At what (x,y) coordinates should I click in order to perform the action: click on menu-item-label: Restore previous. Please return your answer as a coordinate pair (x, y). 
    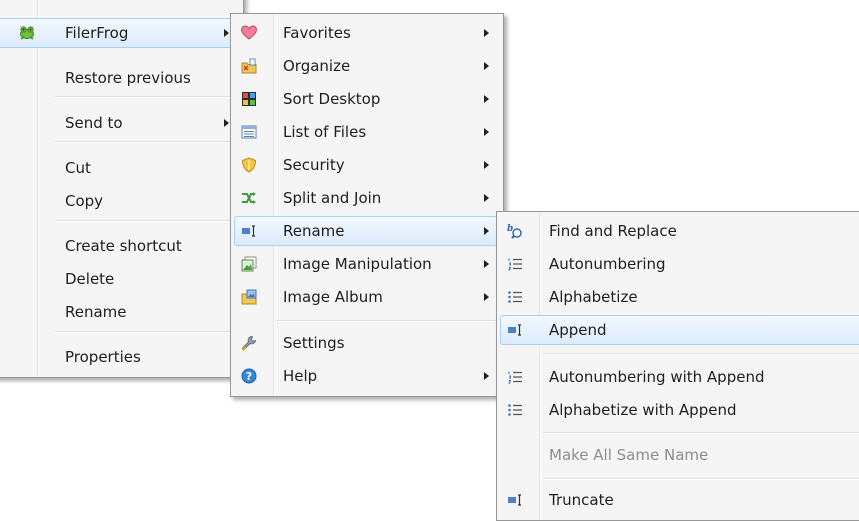
    Looking at the image, I should click on (128, 78).